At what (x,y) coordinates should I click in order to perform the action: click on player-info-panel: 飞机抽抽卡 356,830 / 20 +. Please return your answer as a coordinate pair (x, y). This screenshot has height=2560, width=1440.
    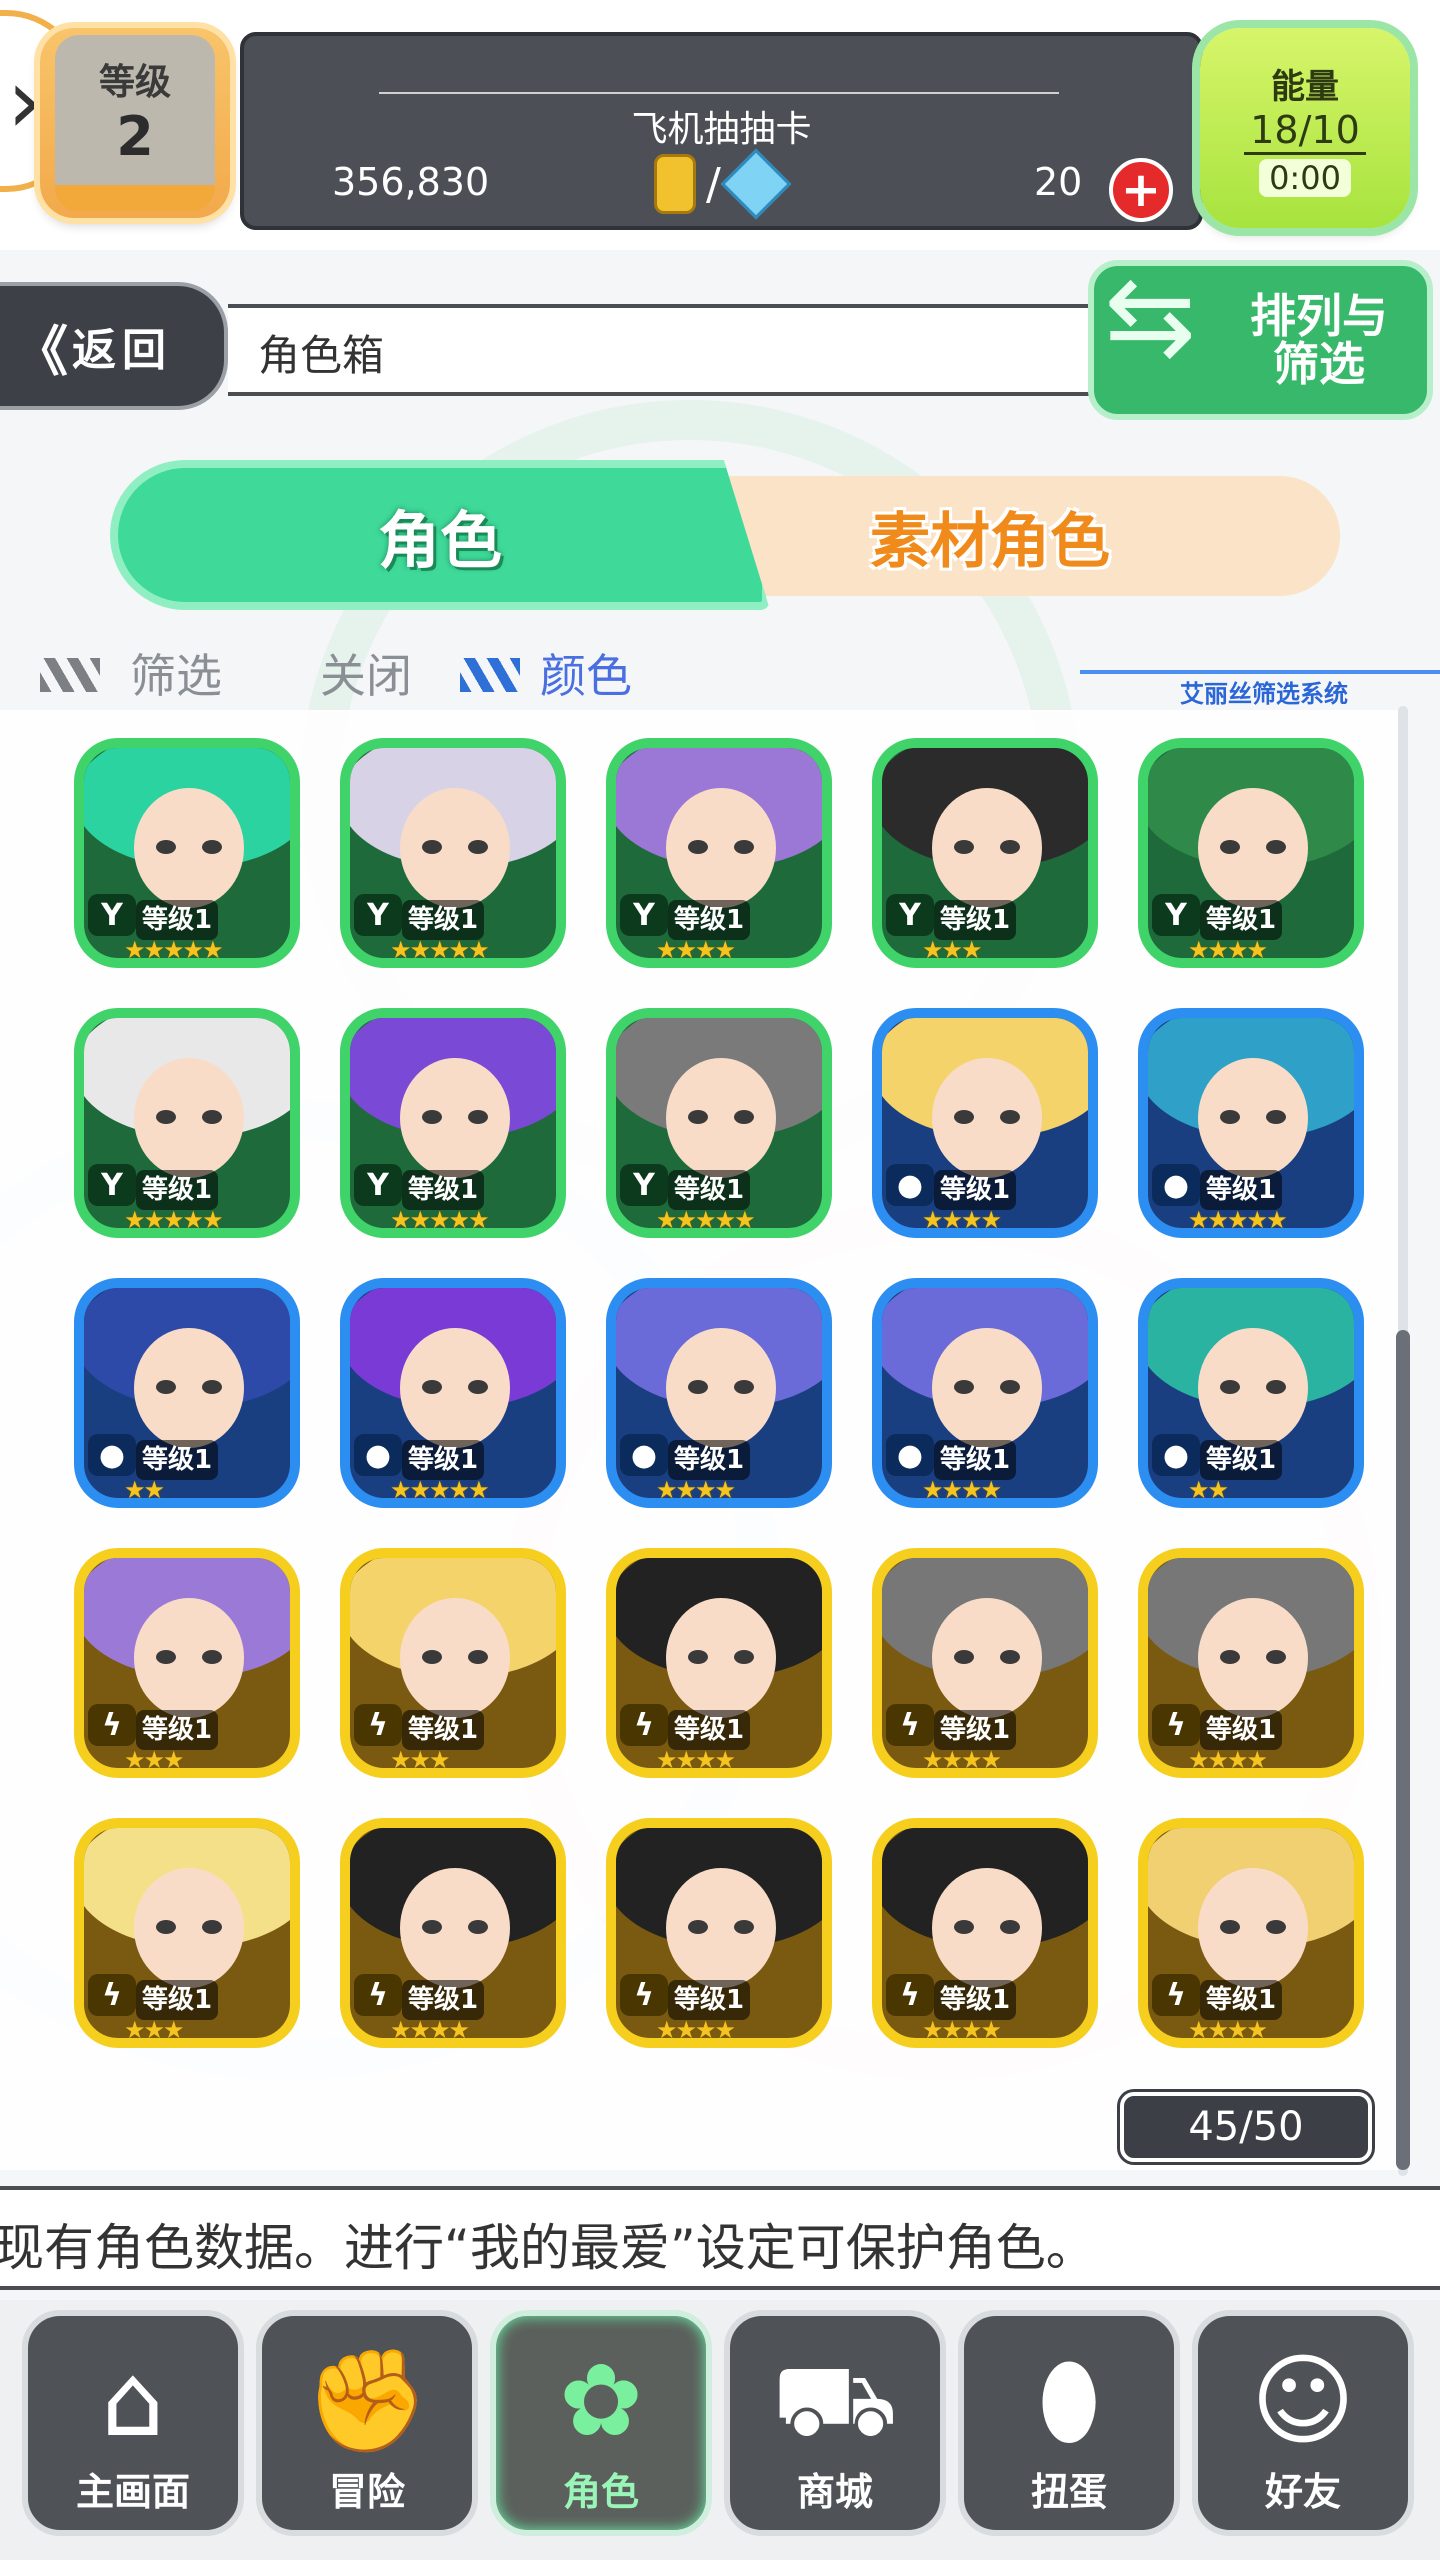
    Looking at the image, I should click on (721, 131).